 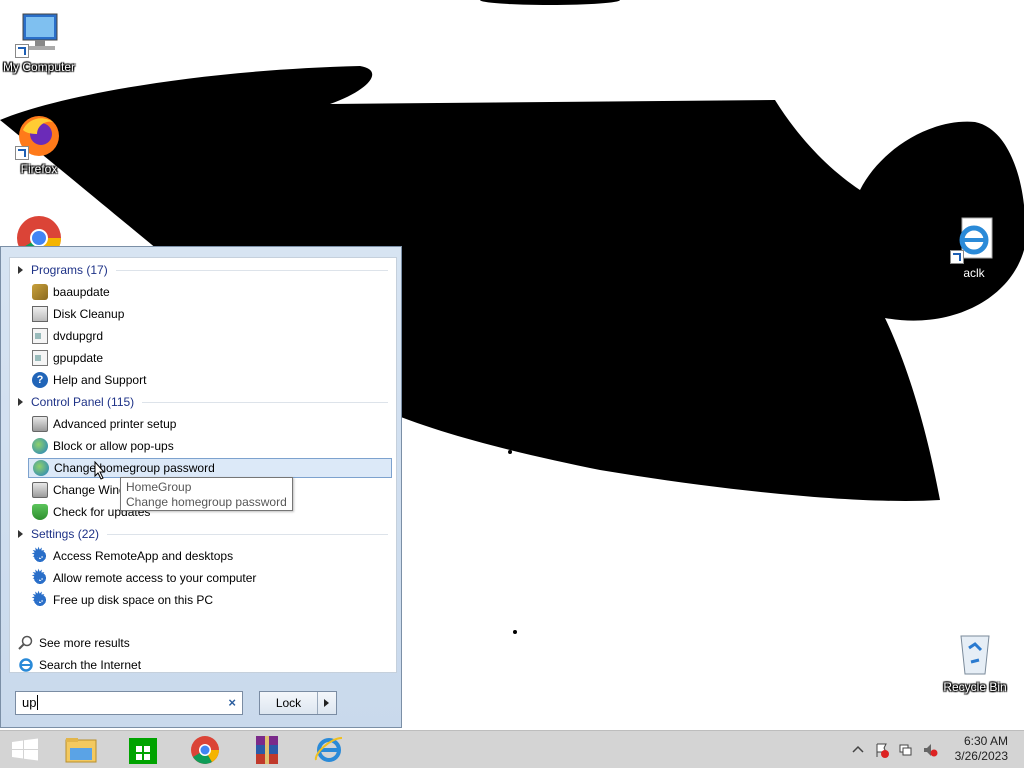 I want to click on file-explorer-icon, so click(x=81, y=750).